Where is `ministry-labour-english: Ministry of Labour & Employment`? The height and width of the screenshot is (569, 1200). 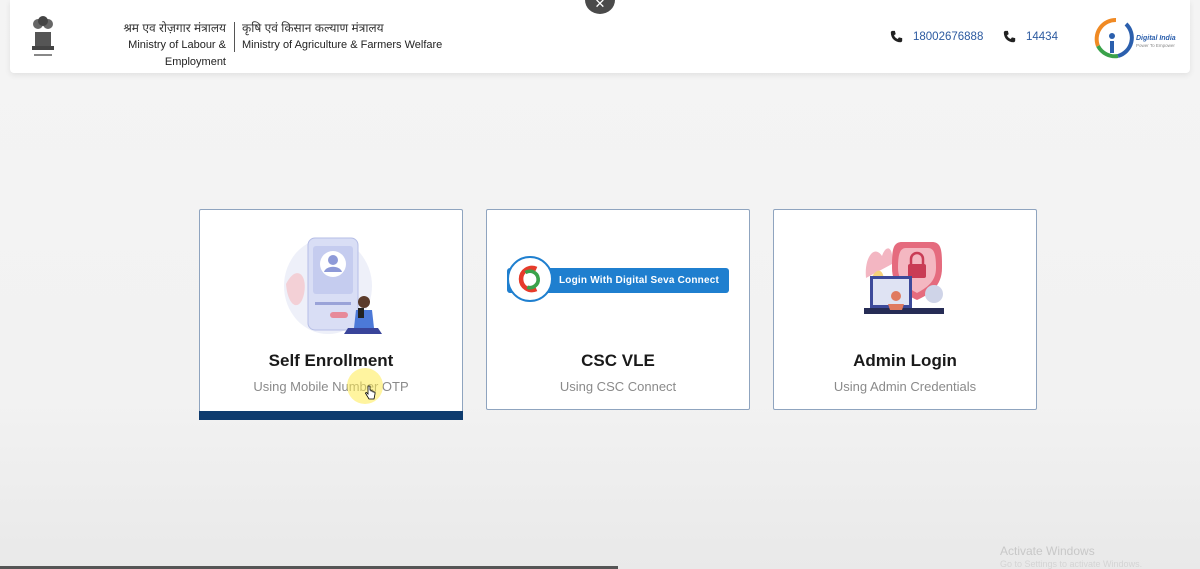
ministry-labour-english: Ministry of Labour & Employment is located at coordinates (177, 53).